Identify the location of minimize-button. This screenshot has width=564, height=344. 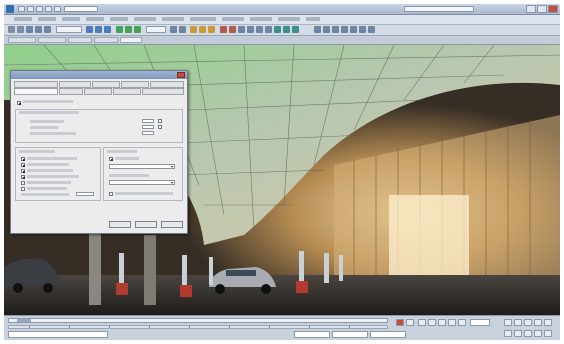
(531, 9).